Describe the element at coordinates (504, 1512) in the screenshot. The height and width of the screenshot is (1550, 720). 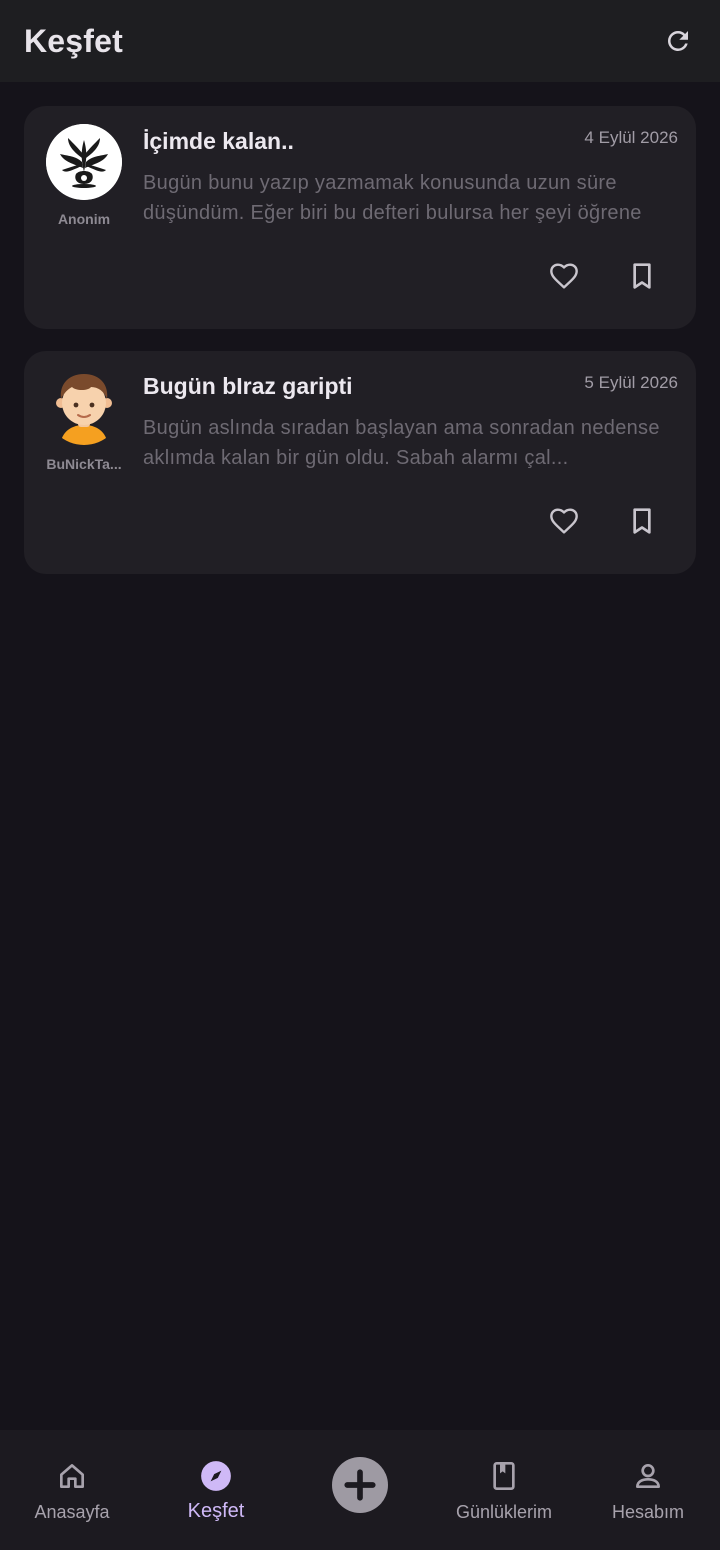
I see `nav-label: Günlüklerim` at that location.